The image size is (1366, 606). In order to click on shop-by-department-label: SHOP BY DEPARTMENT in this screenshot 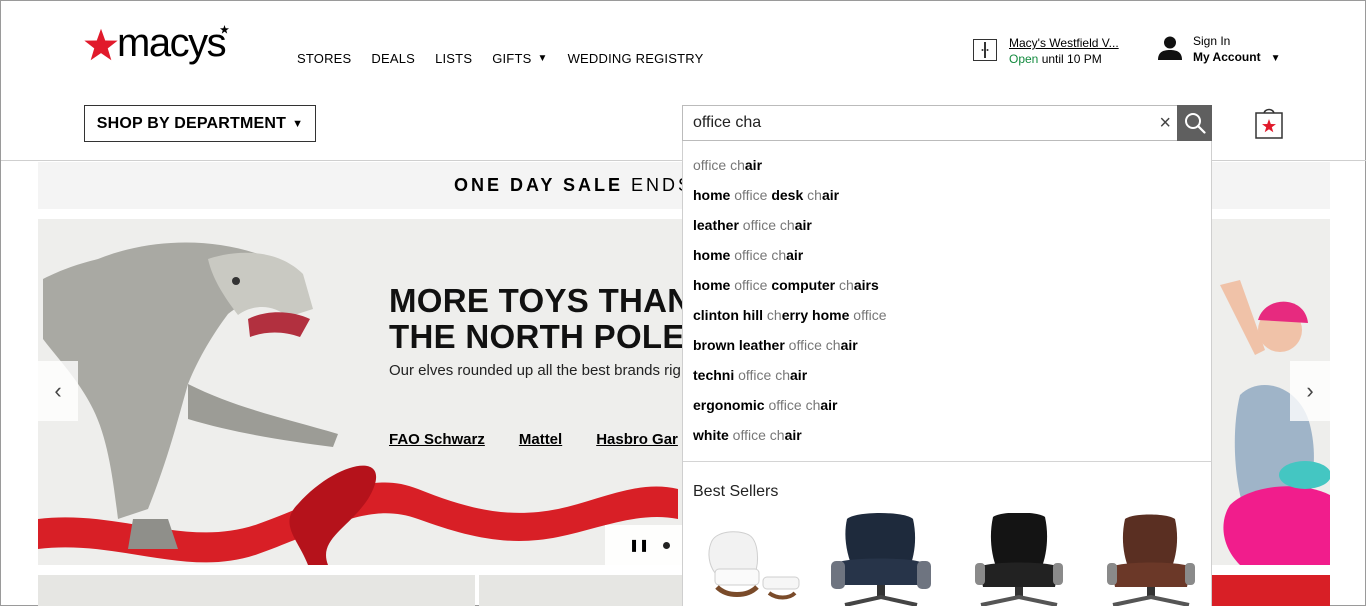, I will do `click(191, 123)`.